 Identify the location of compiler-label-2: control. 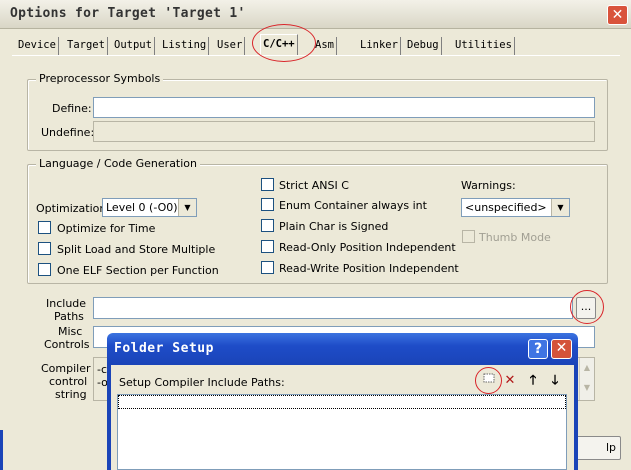
(68, 381).